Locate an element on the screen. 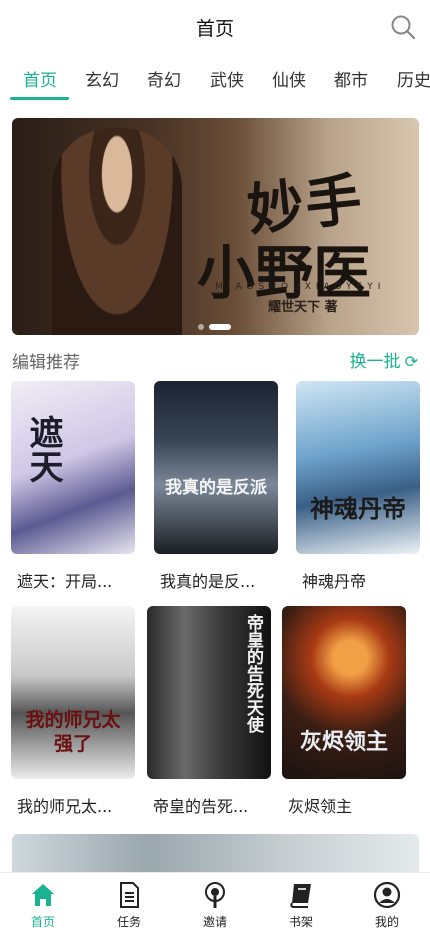 The width and height of the screenshot is (430, 933). active-tab-indicator is located at coordinates (39, 98).